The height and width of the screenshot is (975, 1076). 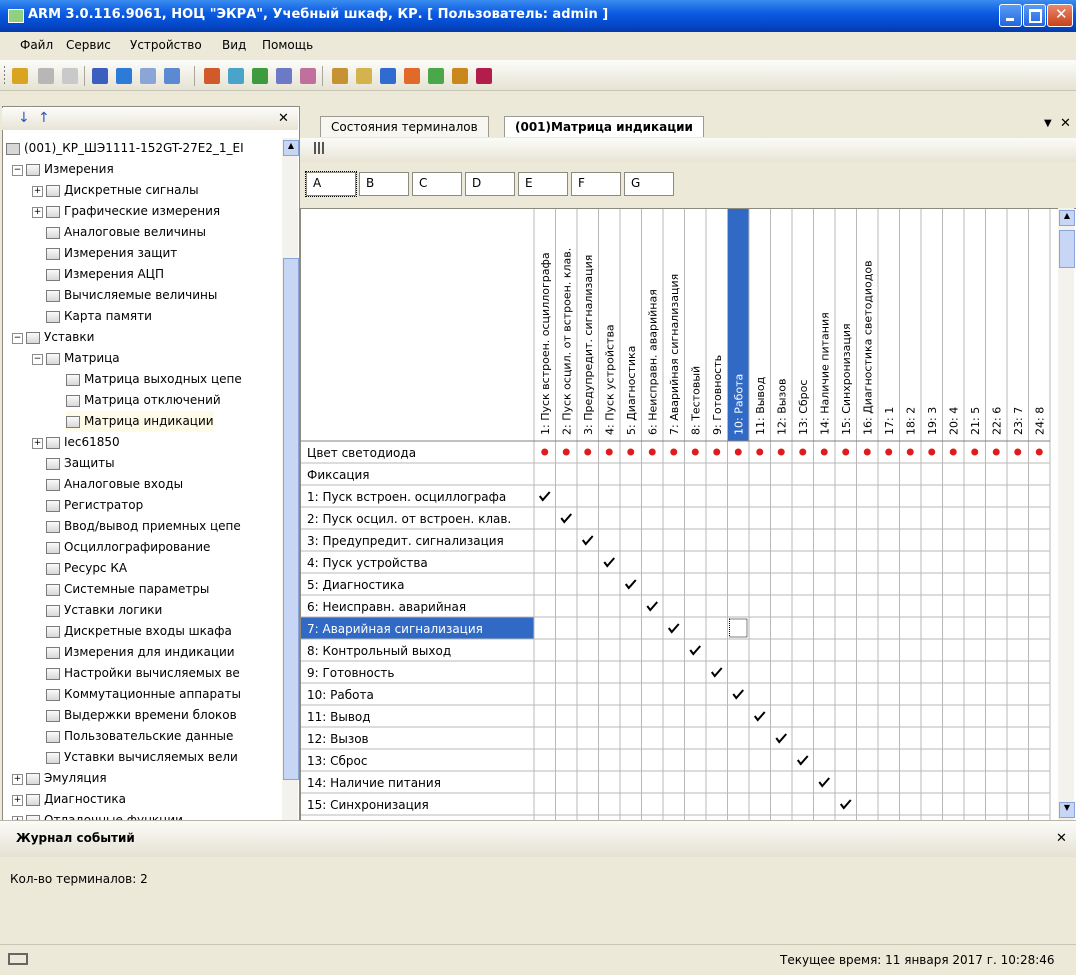 What do you see at coordinates (1061, 838) in the screenshot?
I see `journal-close-icon: ✕` at bounding box center [1061, 838].